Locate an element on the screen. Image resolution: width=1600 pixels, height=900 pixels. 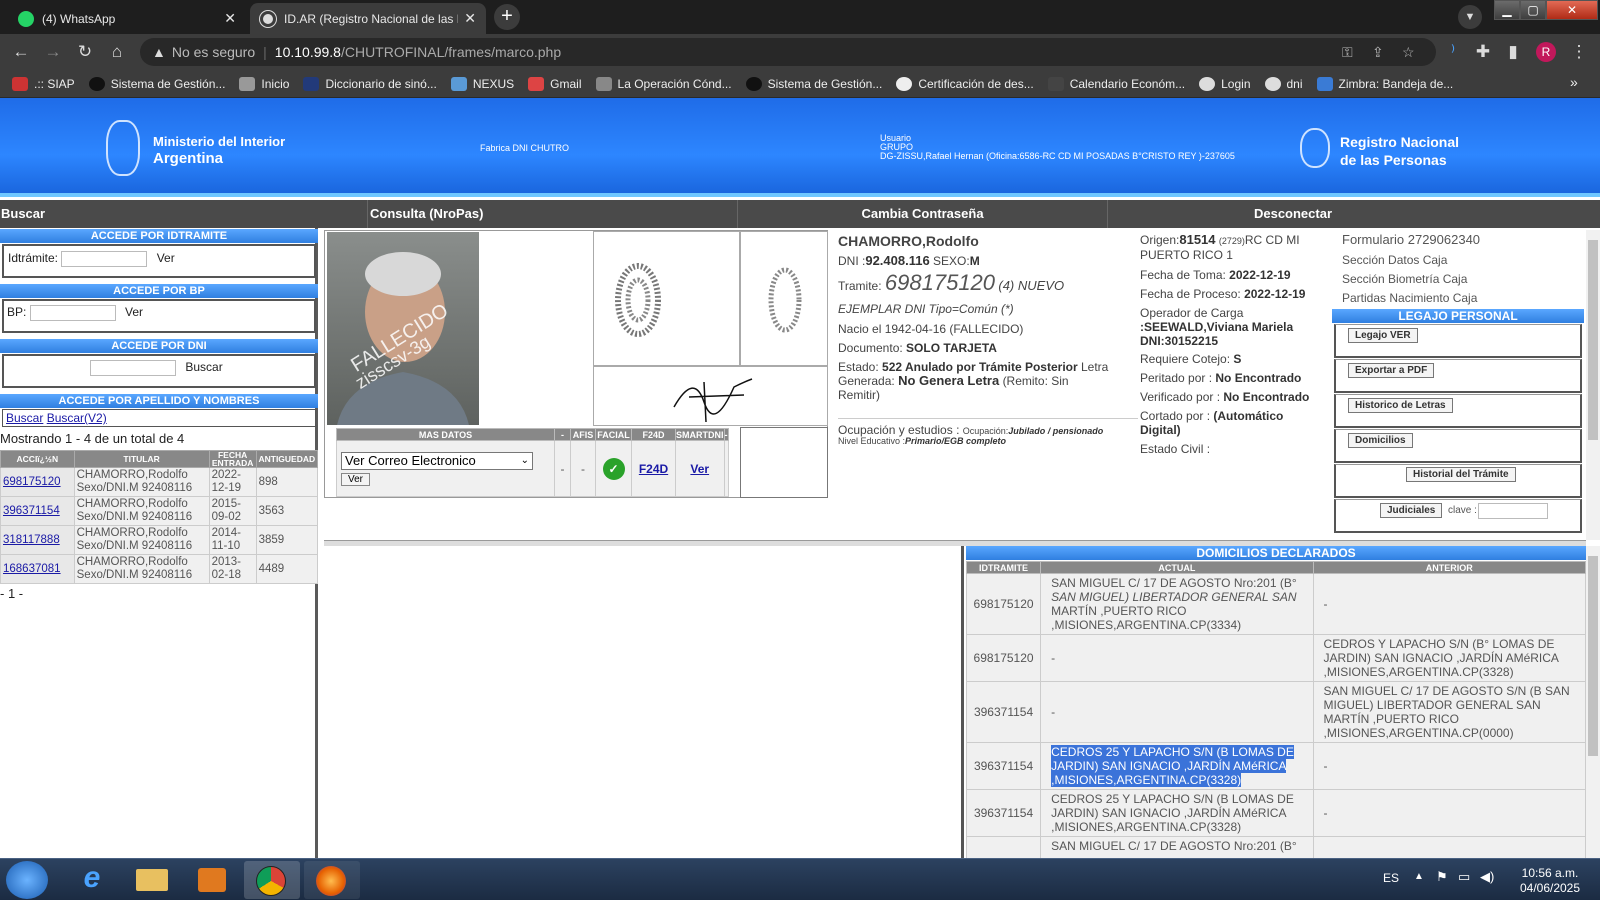
antiguedad-cell: 4489 is located at coordinates (287, 569).